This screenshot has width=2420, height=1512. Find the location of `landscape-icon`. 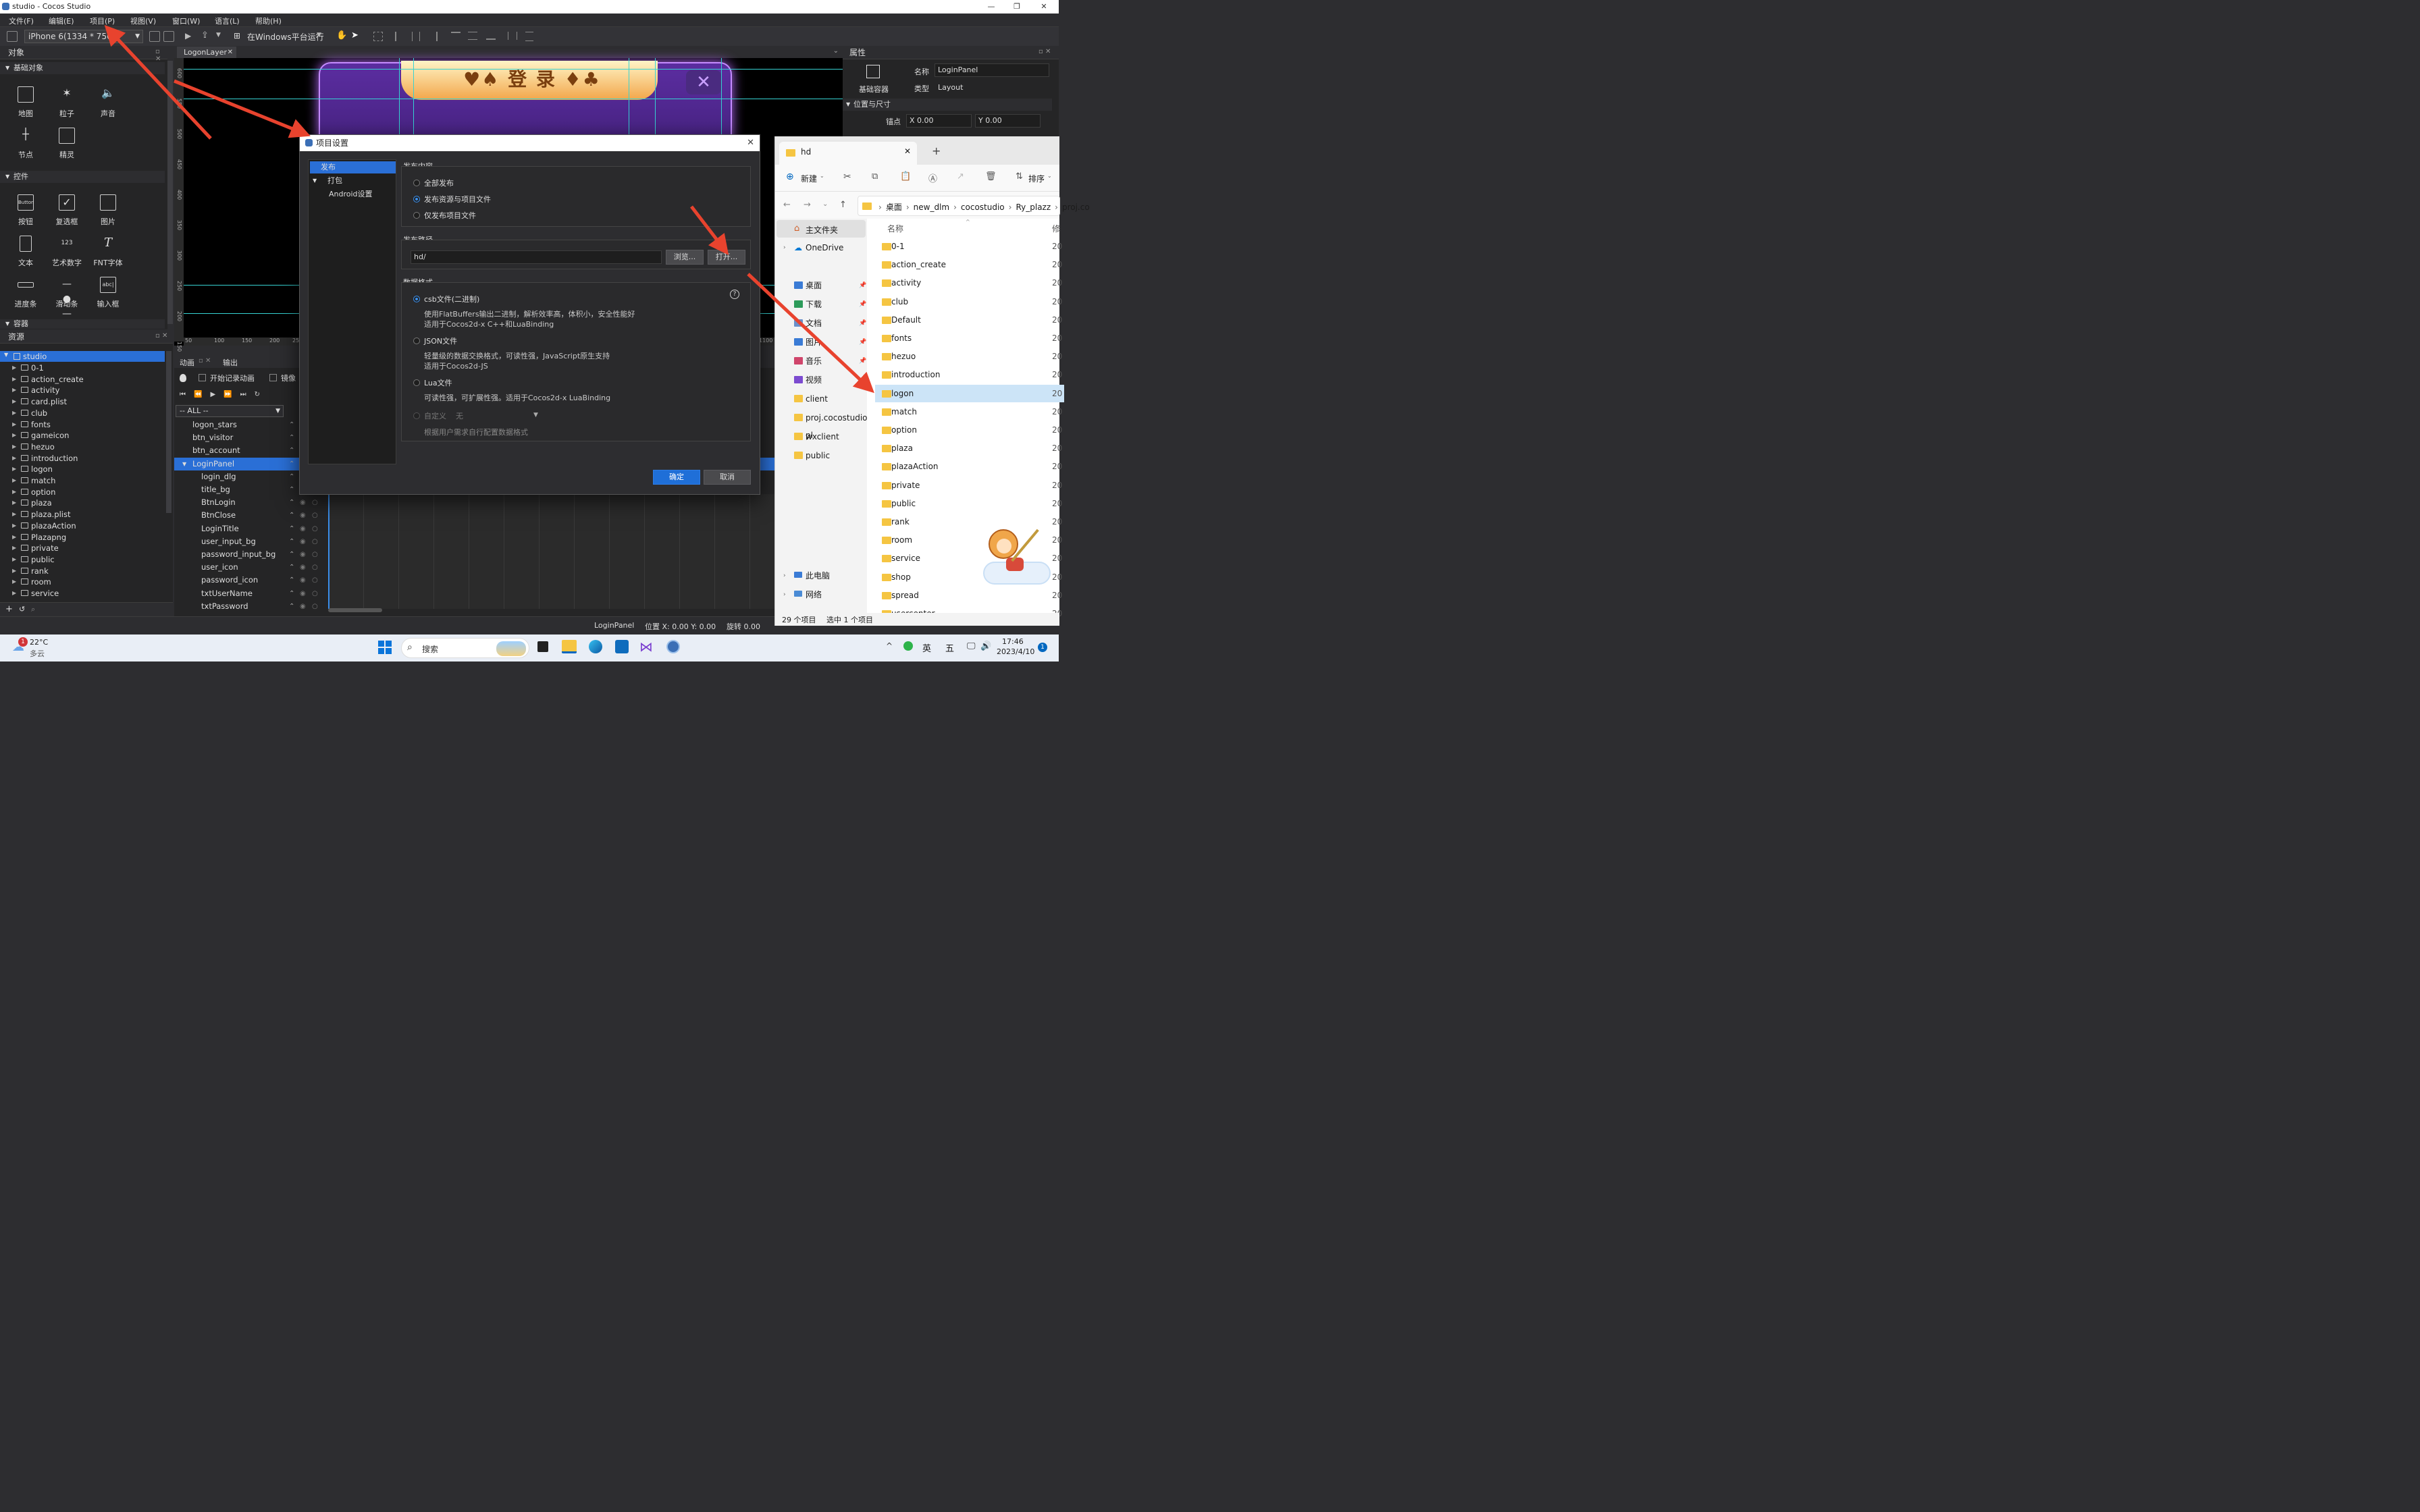

landscape-icon is located at coordinates (154, 36).